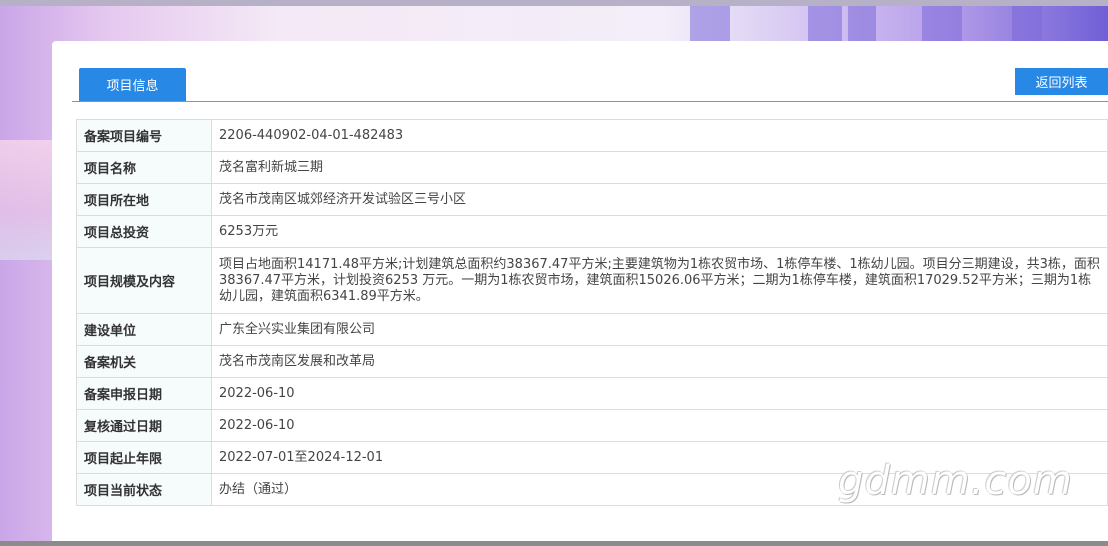  What do you see at coordinates (659, 167) in the screenshot?
I see `field-value: 茂名富利新城三期` at bounding box center [659, 167].